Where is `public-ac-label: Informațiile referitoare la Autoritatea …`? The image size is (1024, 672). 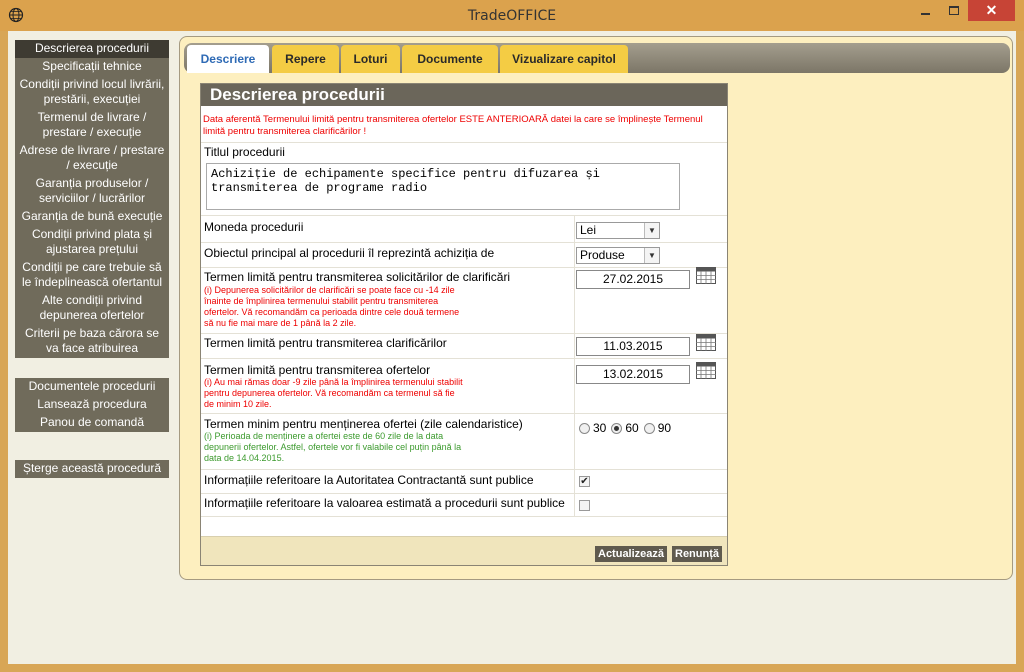
public-ac-label: Informațiile referitoare la Autoritatea … is located at coordinates (369, 480).